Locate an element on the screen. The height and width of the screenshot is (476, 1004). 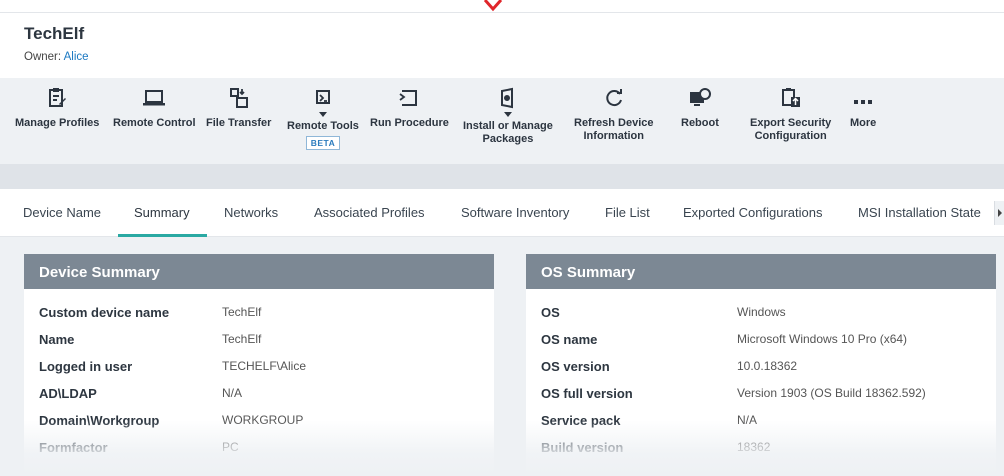
device-title: TechElf is located at coordinates (54, 33).